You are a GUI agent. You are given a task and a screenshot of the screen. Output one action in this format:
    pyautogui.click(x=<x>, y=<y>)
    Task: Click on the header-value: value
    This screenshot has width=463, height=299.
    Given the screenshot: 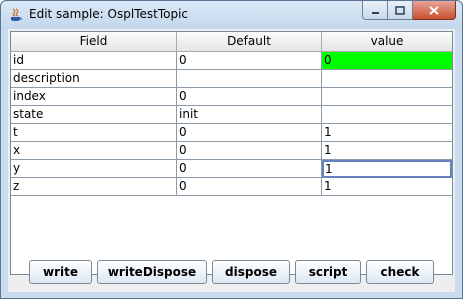 What is the action you would take?
    pyautogui.click(x=387, y=42)
    